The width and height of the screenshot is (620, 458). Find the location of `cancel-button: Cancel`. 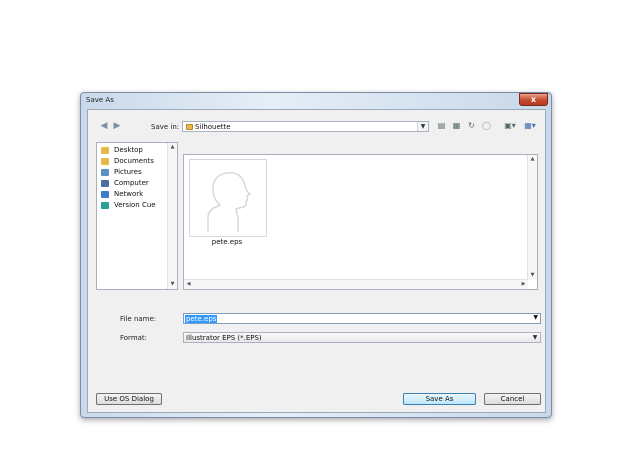

cancel-button: Cancel is located at coordinates (512, 399).